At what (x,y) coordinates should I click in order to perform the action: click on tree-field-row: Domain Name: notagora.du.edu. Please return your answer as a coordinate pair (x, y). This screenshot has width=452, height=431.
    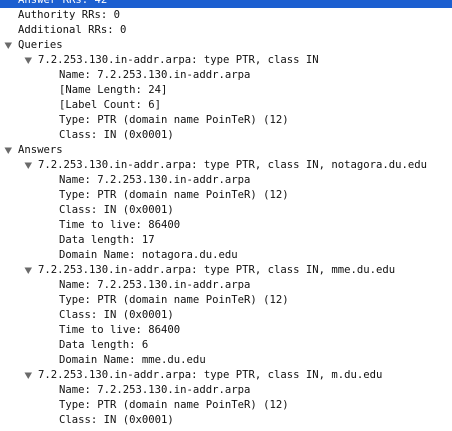
    Looking at the image, I should click on (226, 255).